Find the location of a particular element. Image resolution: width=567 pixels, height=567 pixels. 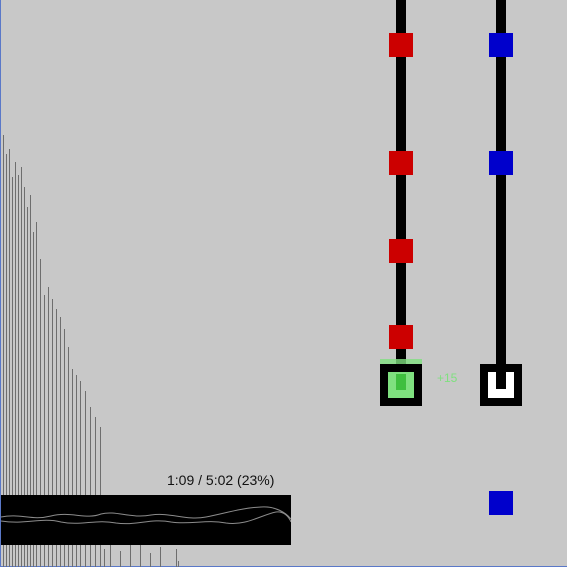

waveform-display is located at coordinates (146, 520).